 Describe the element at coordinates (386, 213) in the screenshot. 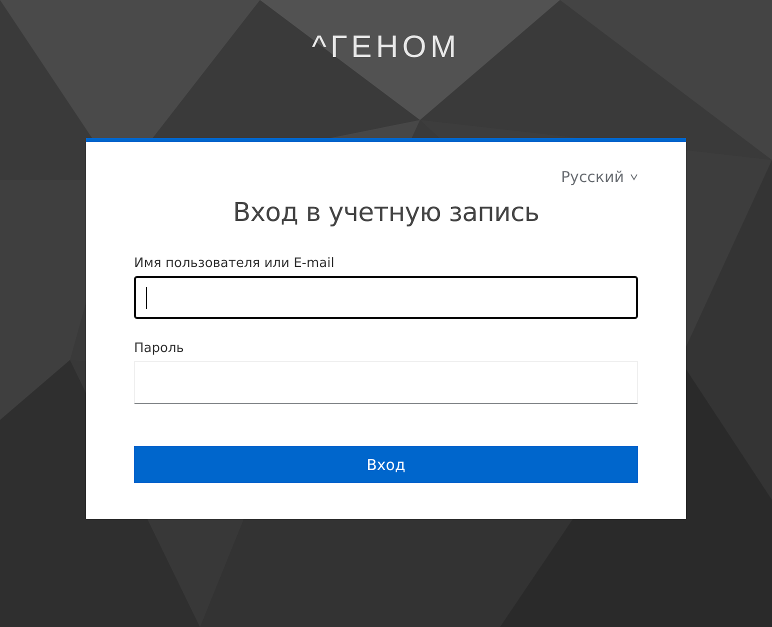

I see `login-title: Вход в учетную запись` at that location.